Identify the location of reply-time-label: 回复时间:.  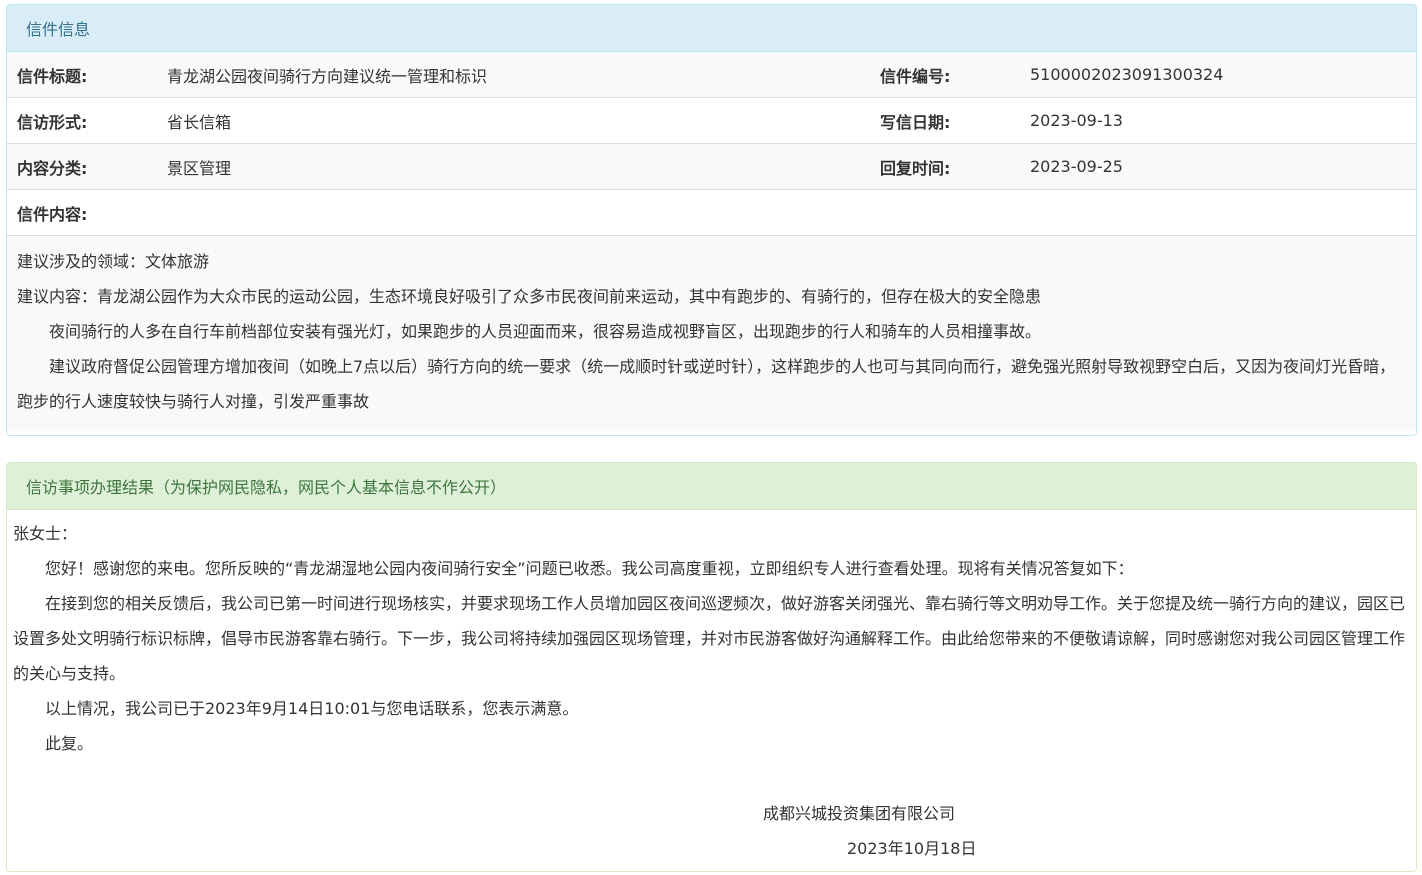
(915, 168).